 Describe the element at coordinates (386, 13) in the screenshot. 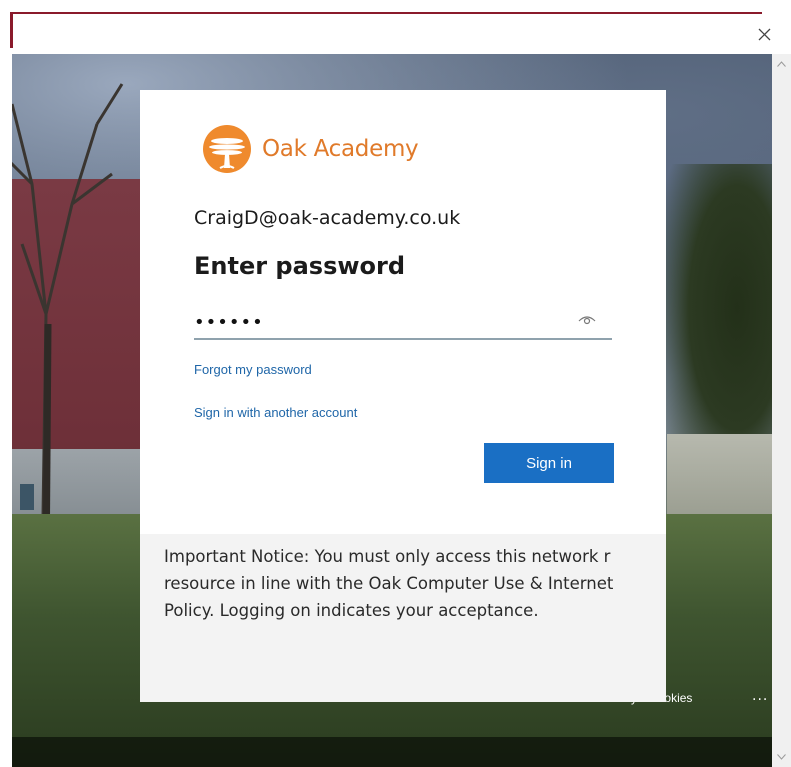

I see `window-accent-top` at that location.